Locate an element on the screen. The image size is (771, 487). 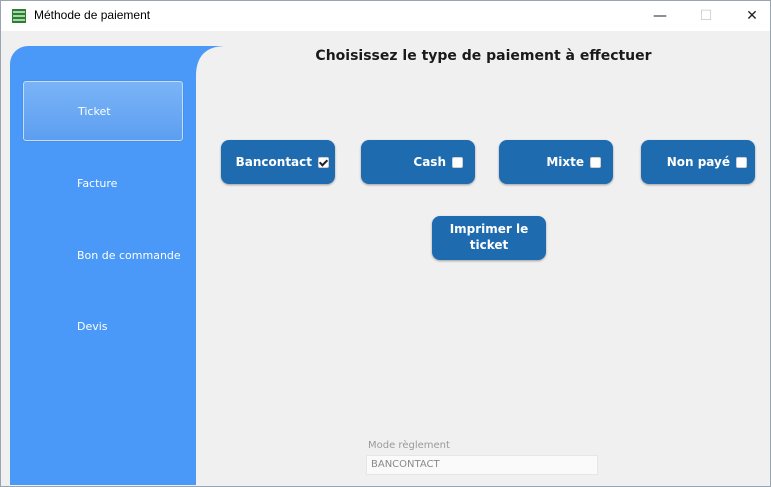
sidebar-item-label: Facture is located at coordinates (97, 183).